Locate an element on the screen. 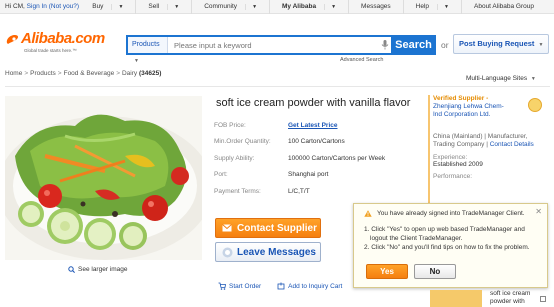 This screenshot has width=554, height=307. no-button: No is located at coordinates (435, 271).